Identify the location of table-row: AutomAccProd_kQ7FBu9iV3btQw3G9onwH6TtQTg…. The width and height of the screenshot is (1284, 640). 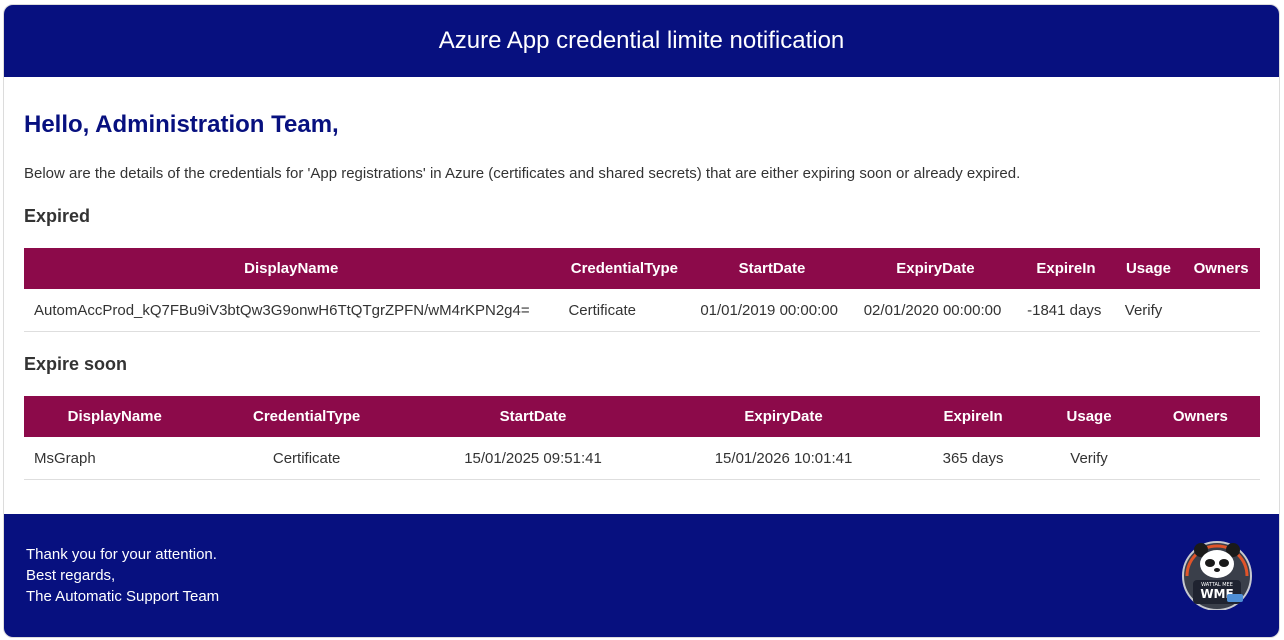
(642, 310).